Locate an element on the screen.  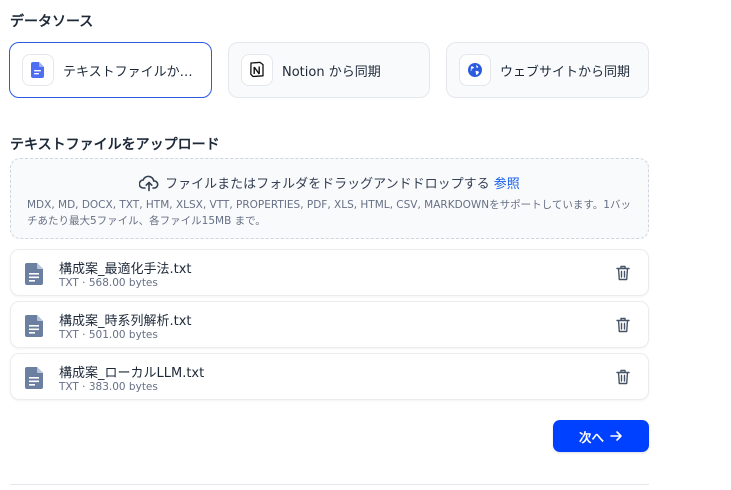
file-size: 501.00 bytes is located at coordinates (123, 335).